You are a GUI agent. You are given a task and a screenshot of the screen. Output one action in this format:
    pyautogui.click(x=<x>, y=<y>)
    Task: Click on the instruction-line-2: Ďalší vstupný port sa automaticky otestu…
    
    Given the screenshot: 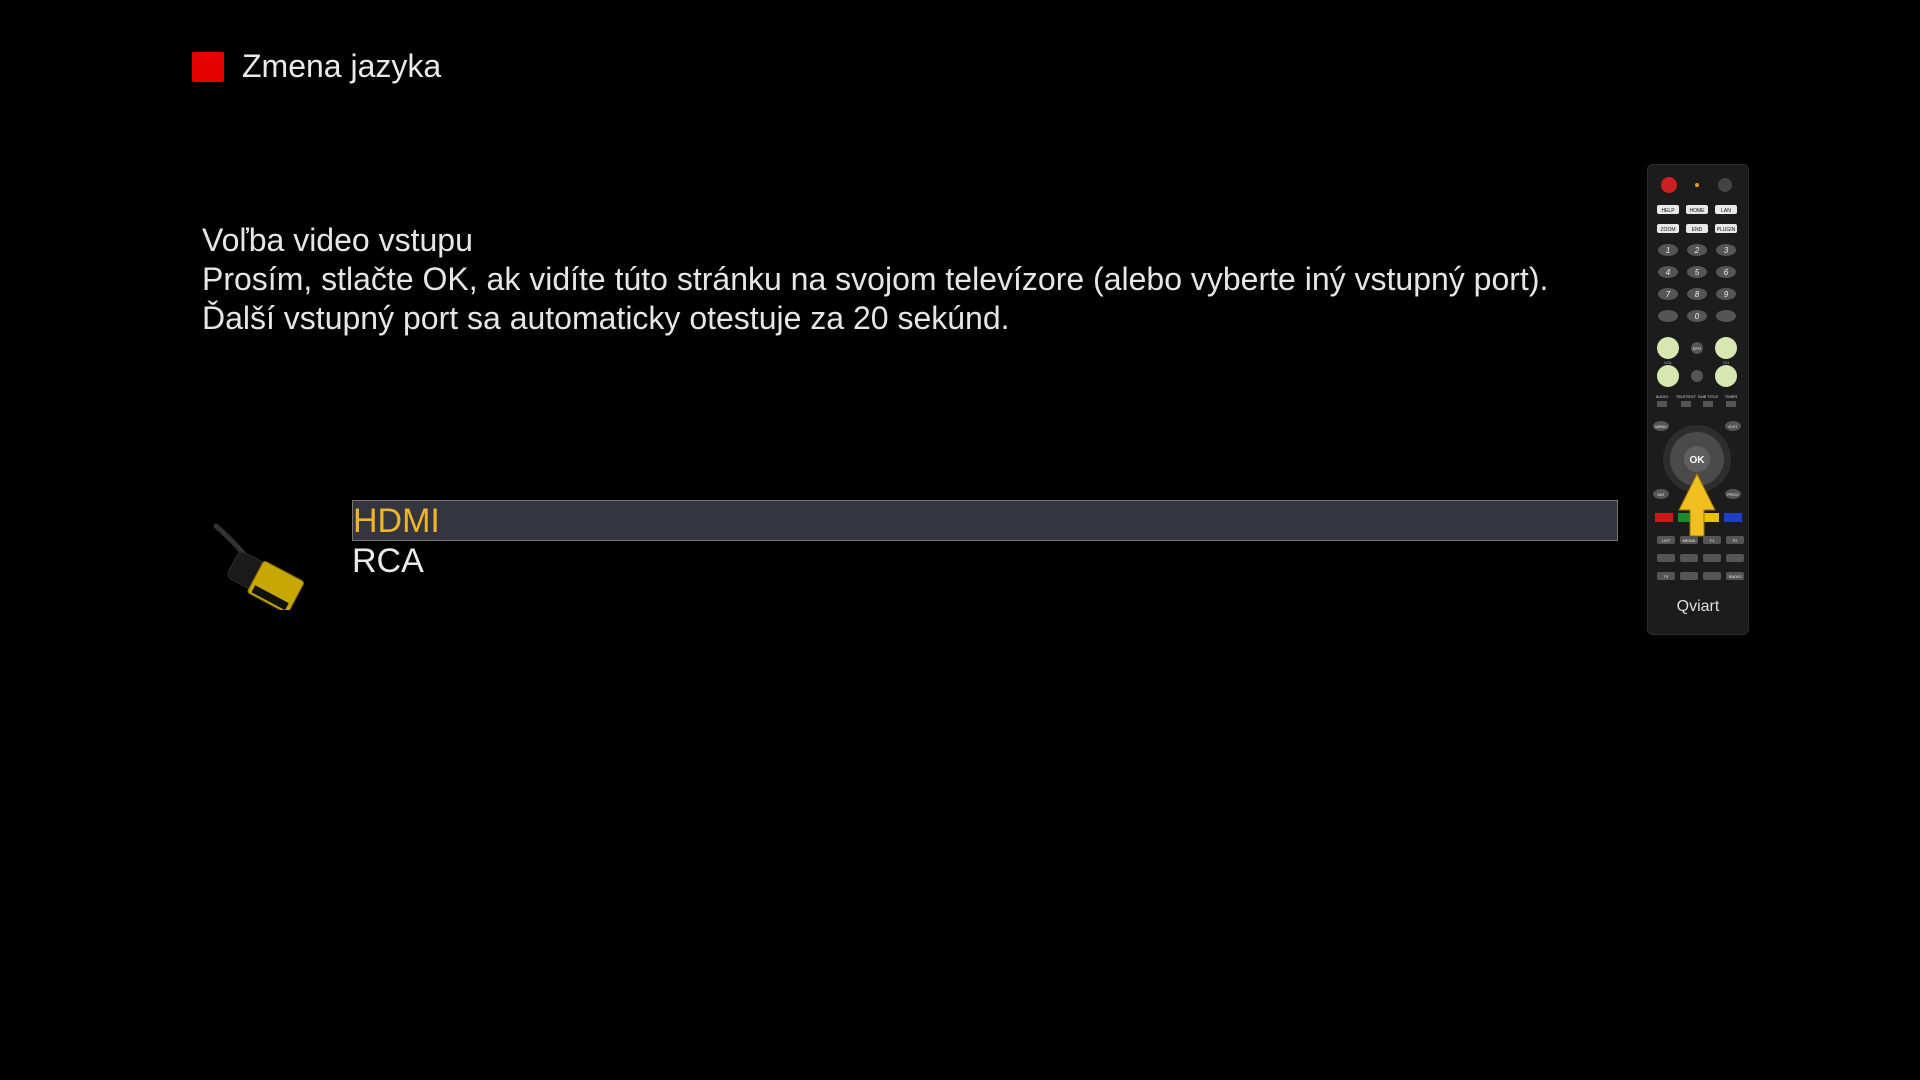 What is the action you would take?
    pyautogui.click(x=606, y=318)
    